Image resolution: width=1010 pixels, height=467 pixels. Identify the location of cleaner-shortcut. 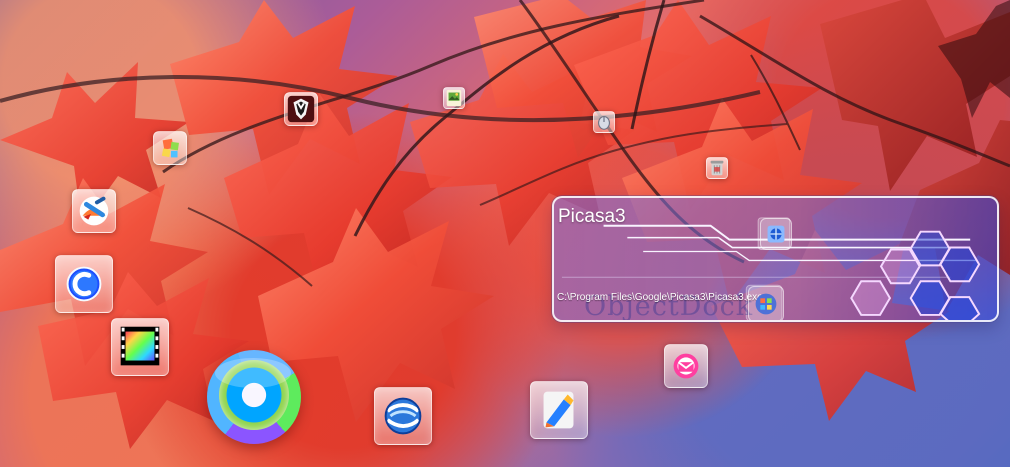
(94, 211).